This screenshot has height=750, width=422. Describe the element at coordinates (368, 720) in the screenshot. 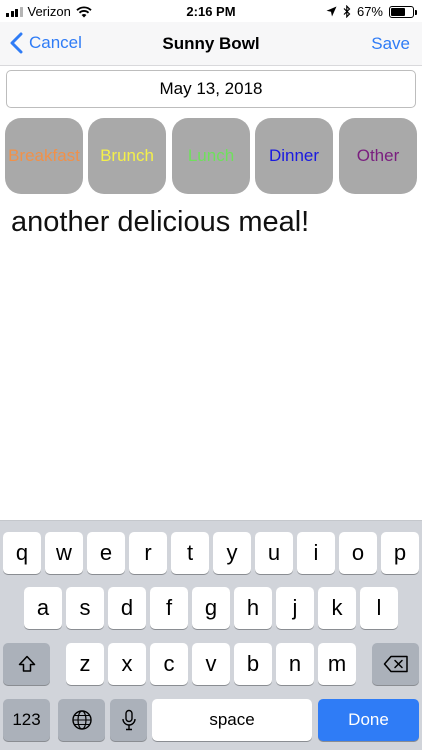

I see `done-key: Done` at that location.